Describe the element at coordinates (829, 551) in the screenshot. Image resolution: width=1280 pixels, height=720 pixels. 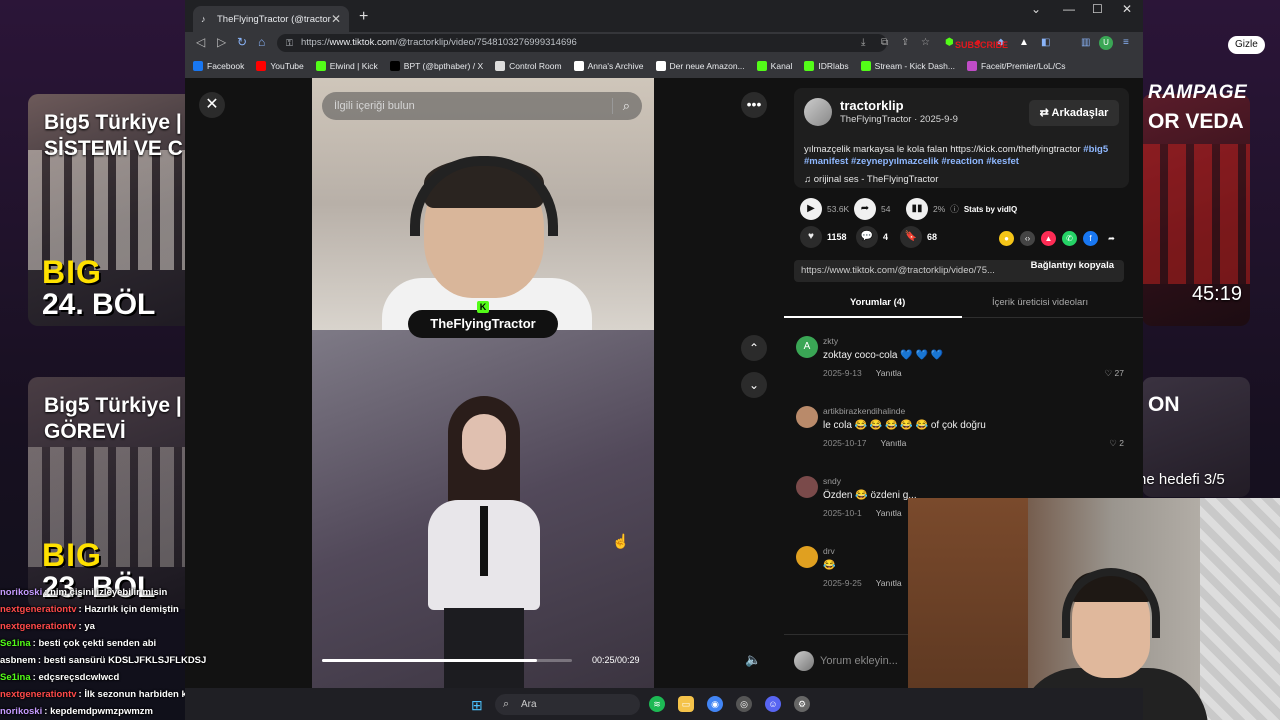
I see `commenter-username: drv` at that location.